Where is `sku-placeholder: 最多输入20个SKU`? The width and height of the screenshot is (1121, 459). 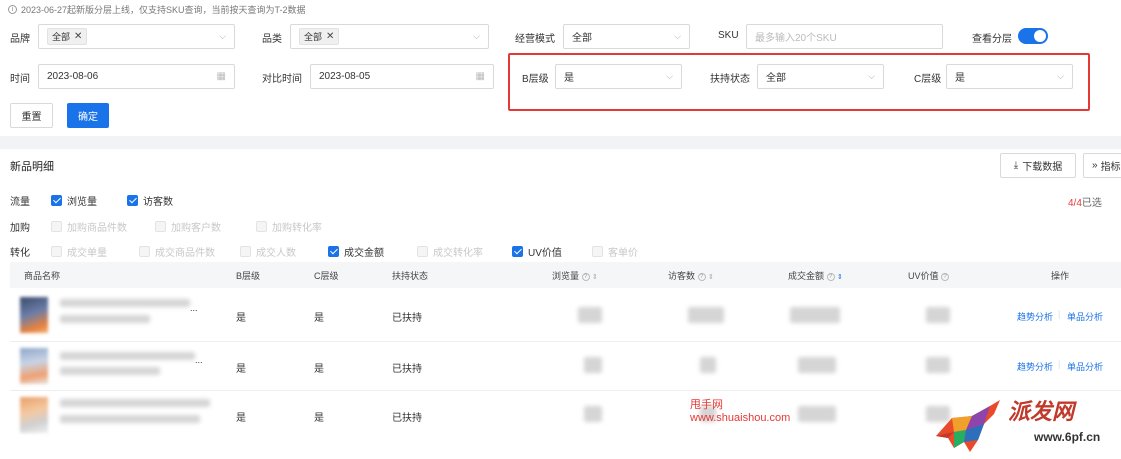
sku-placeholder: 最多输入20个SKU is located at coordinates (796, 38).